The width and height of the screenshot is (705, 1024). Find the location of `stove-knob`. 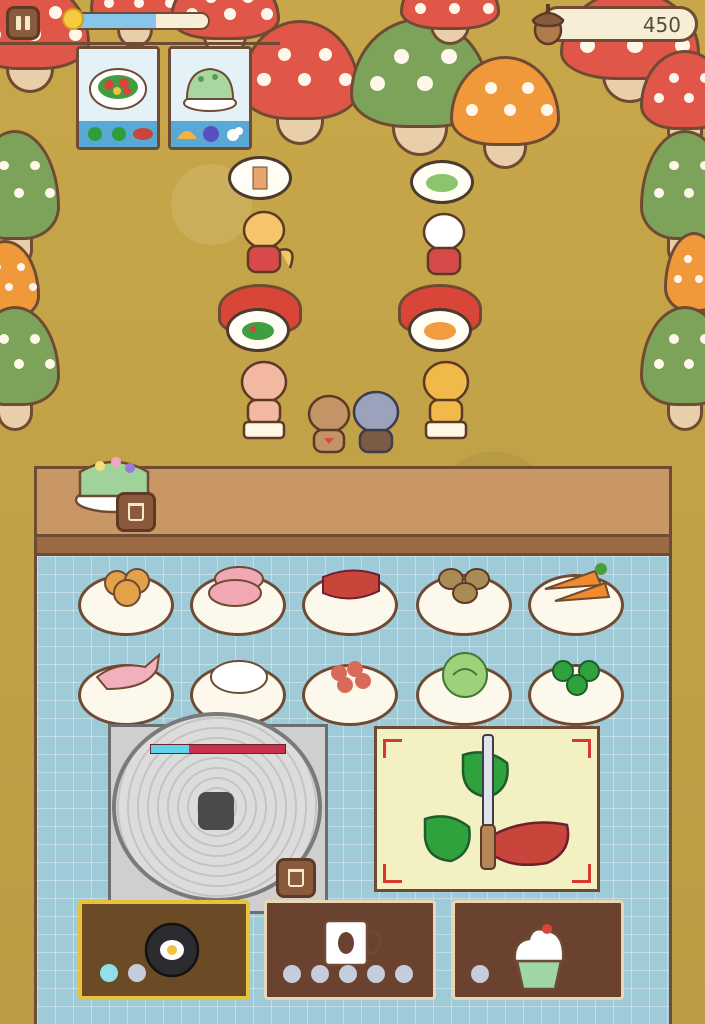

stove-knob is located at coordinates (216, 811).